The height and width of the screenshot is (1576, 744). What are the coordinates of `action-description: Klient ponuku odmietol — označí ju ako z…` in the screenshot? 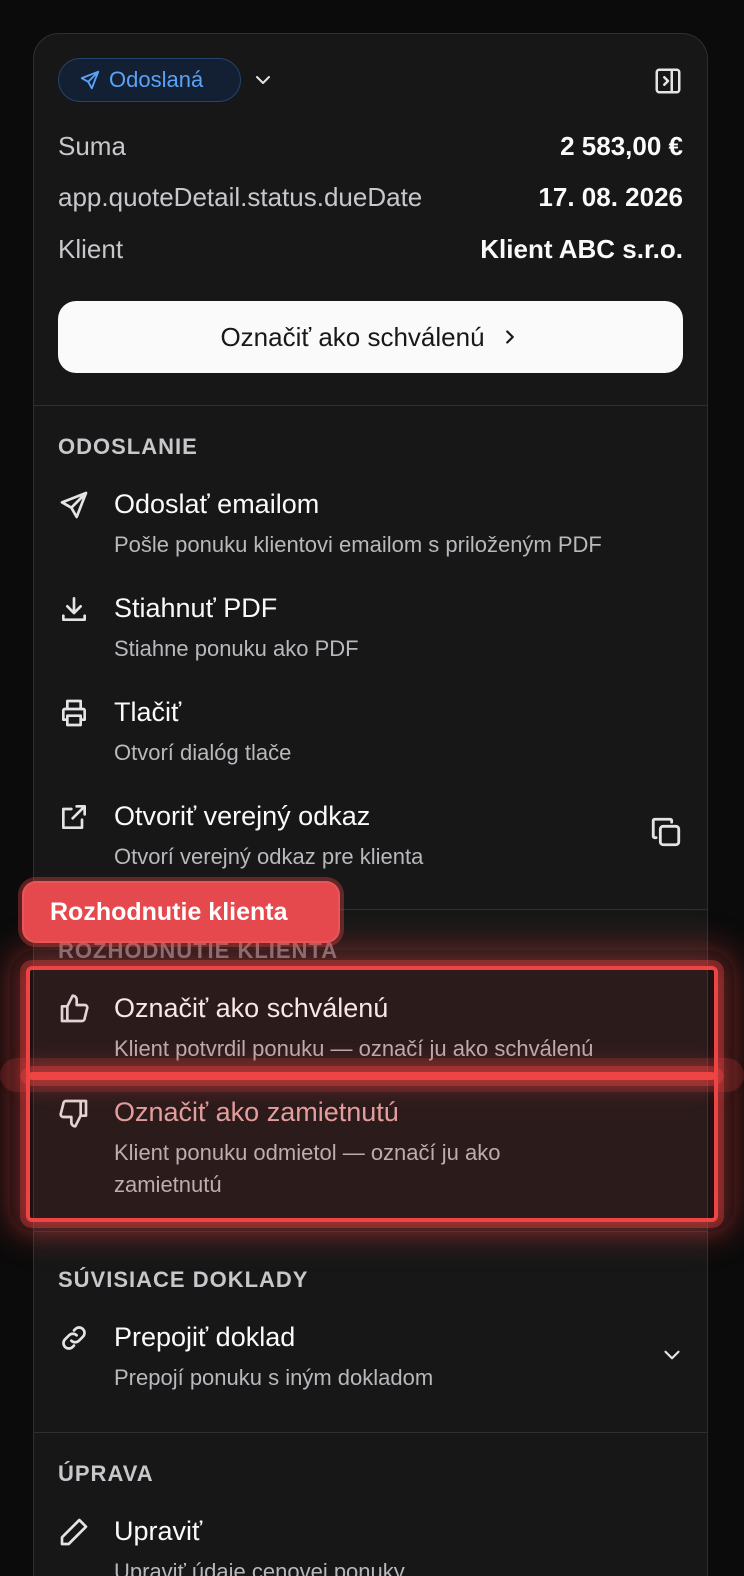 It's located at (307, 1168).